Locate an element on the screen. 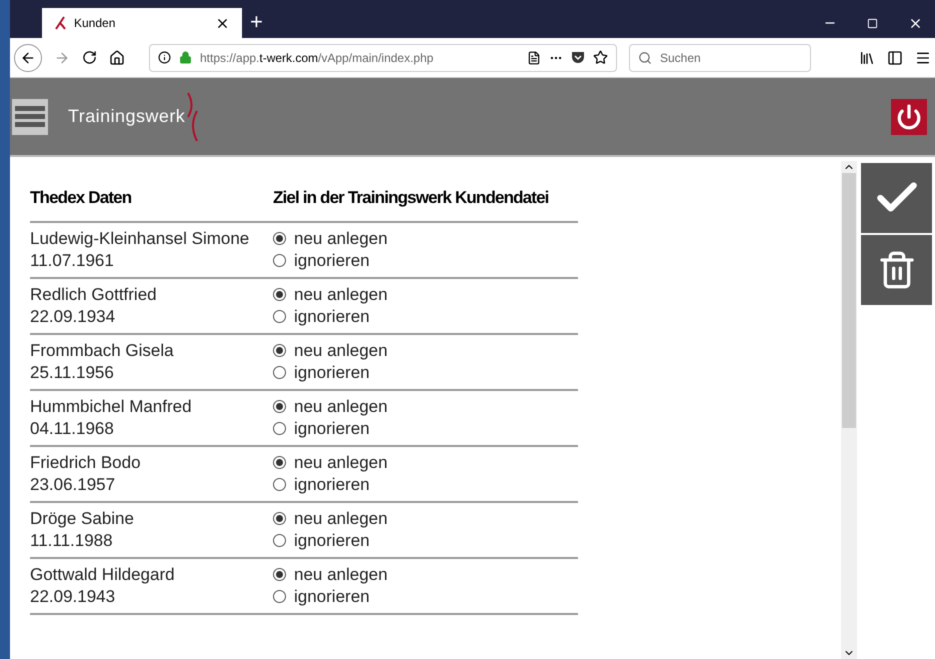  birth-date: 11.07.1961 is located at coordinates (72, 261).